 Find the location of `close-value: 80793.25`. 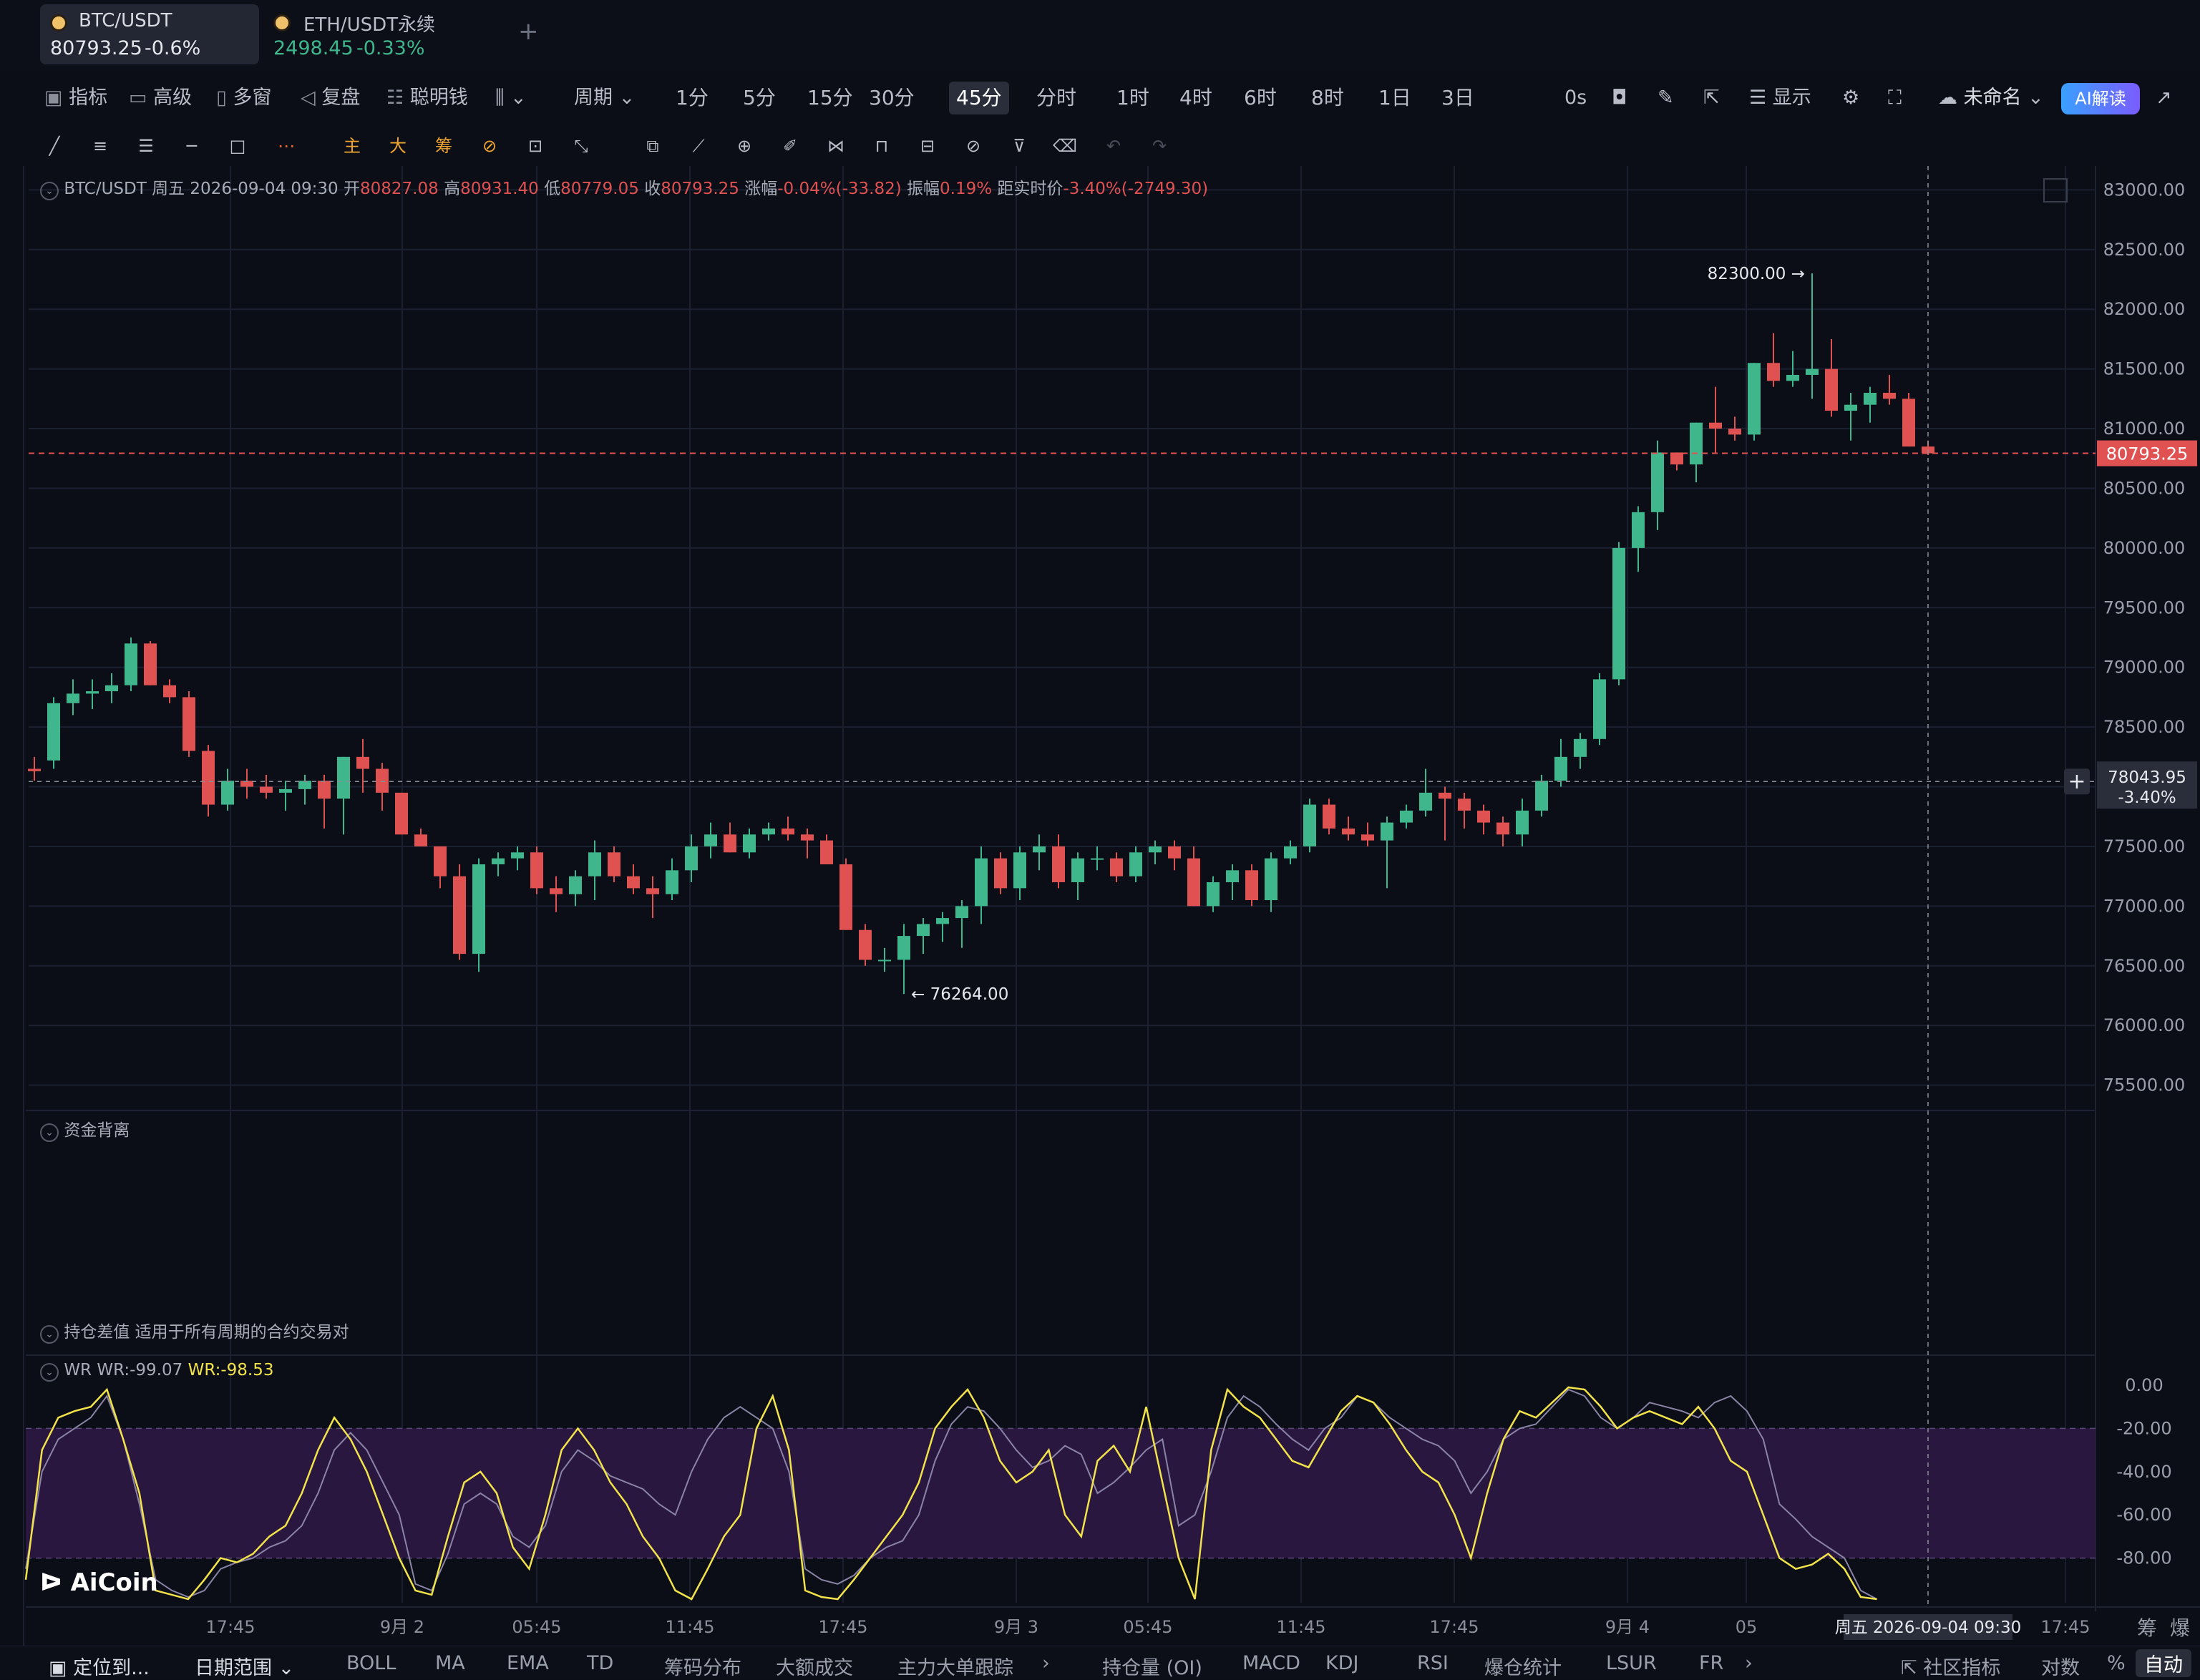

close-value: 80793.25 is located at coordinates (700, 189).